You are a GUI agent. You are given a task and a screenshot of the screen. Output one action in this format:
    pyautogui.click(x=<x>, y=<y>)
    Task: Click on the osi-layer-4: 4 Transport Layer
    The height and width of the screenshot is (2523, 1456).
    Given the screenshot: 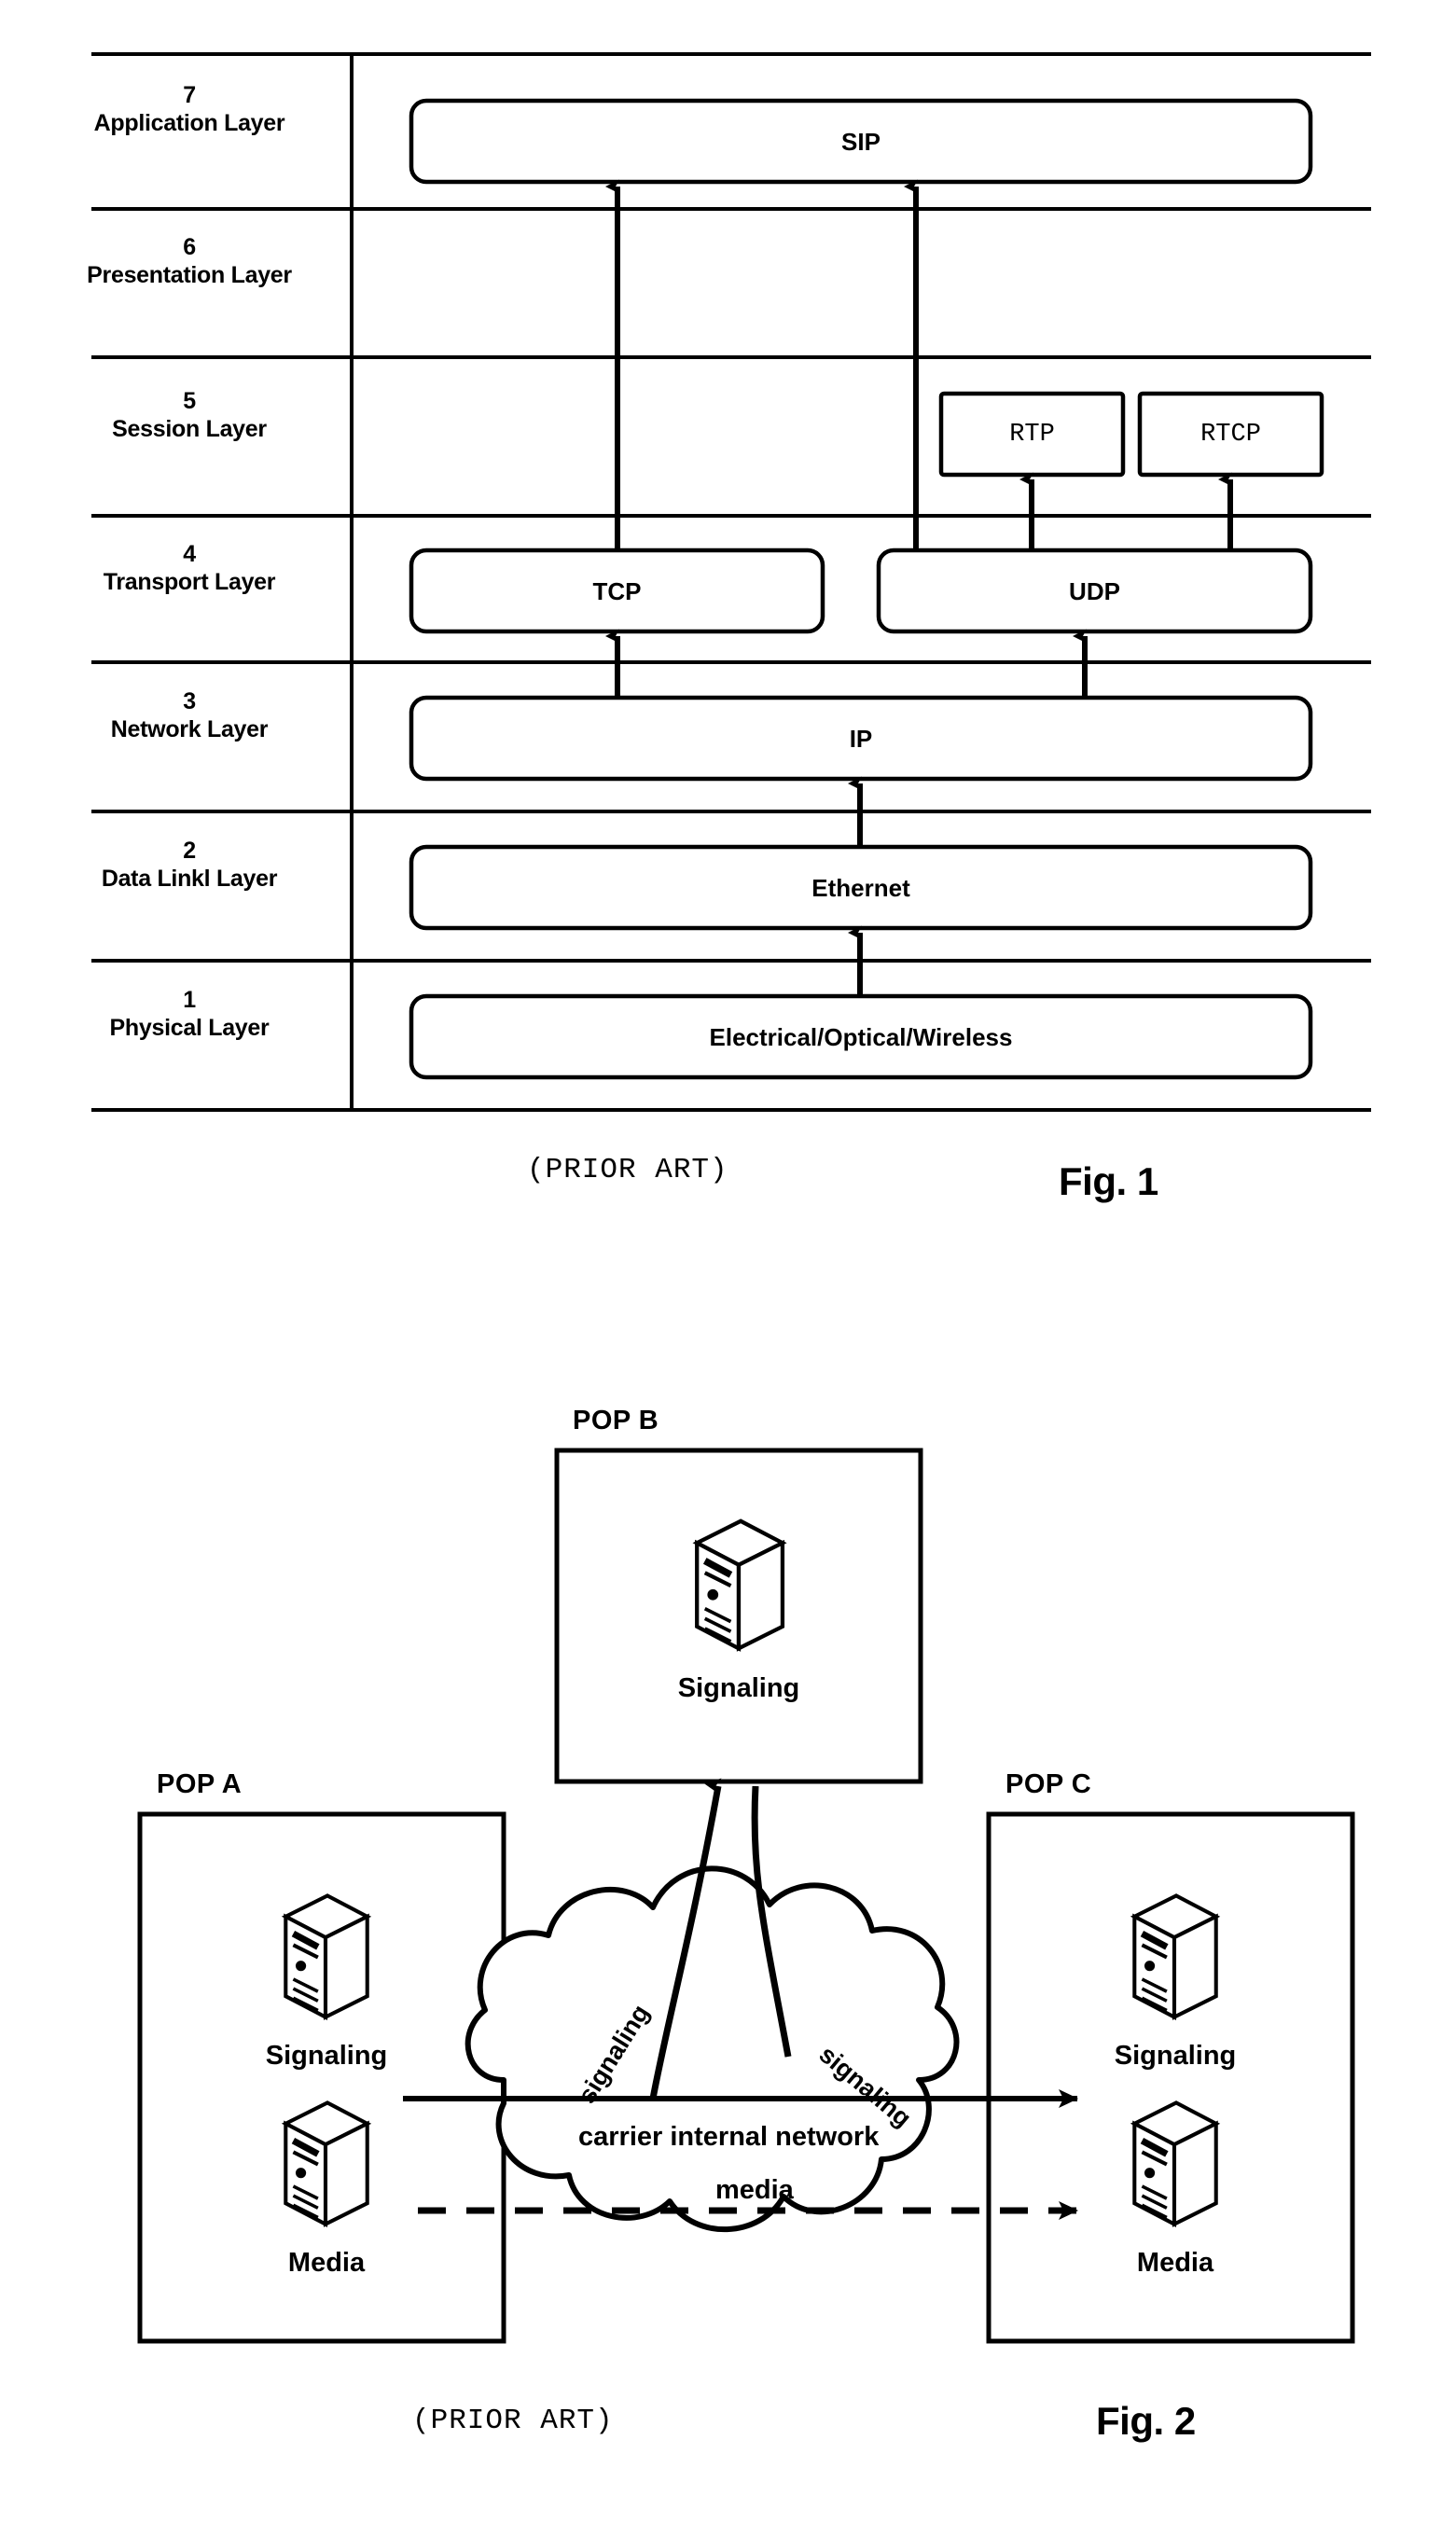 What is the action you would take?
    pyautogui.click(x=189, y=568)
    